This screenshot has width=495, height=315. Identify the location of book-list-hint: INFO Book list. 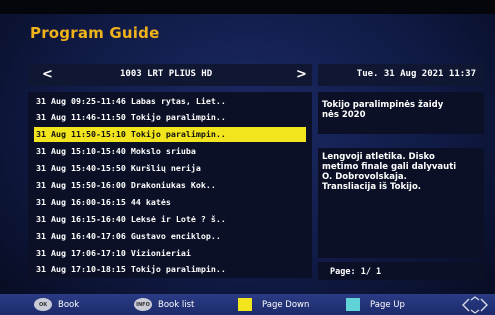
(164, 304).